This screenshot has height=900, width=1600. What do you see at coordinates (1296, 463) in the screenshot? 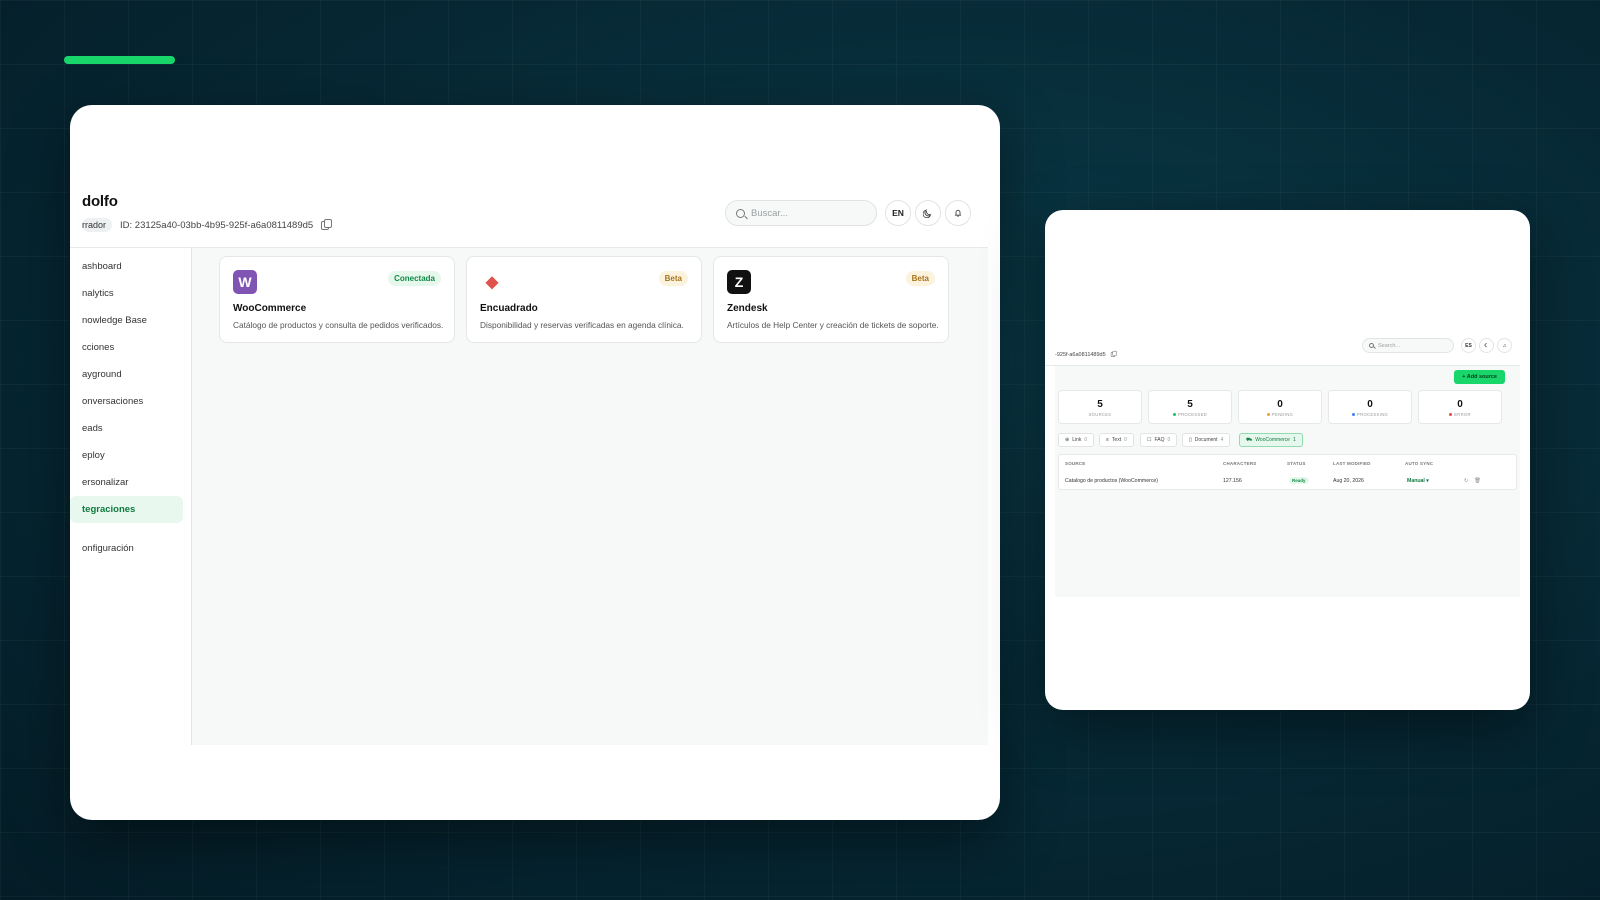
I see `column-header: STATUS` at bounding box center [1296, 463].